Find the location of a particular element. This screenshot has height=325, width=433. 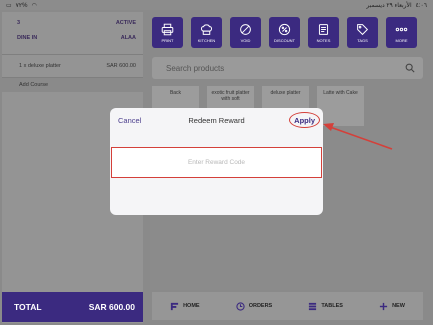

nav-tables: TABLES is located at coordinates (325, 306).